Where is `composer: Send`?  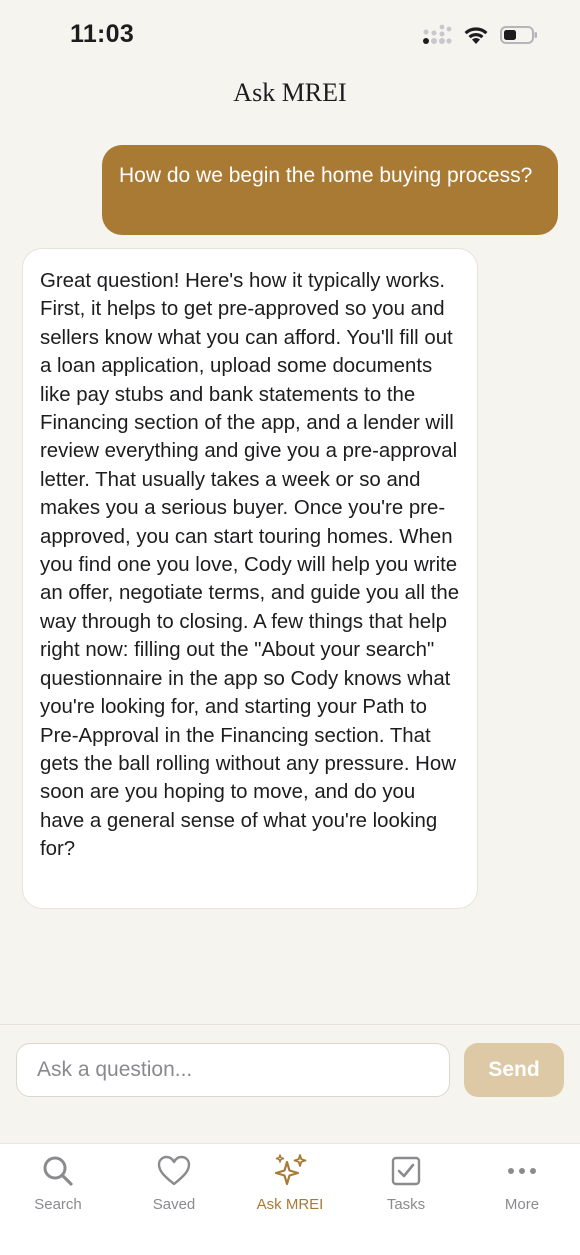
composer: Send is located at coordinates (290, 1084).